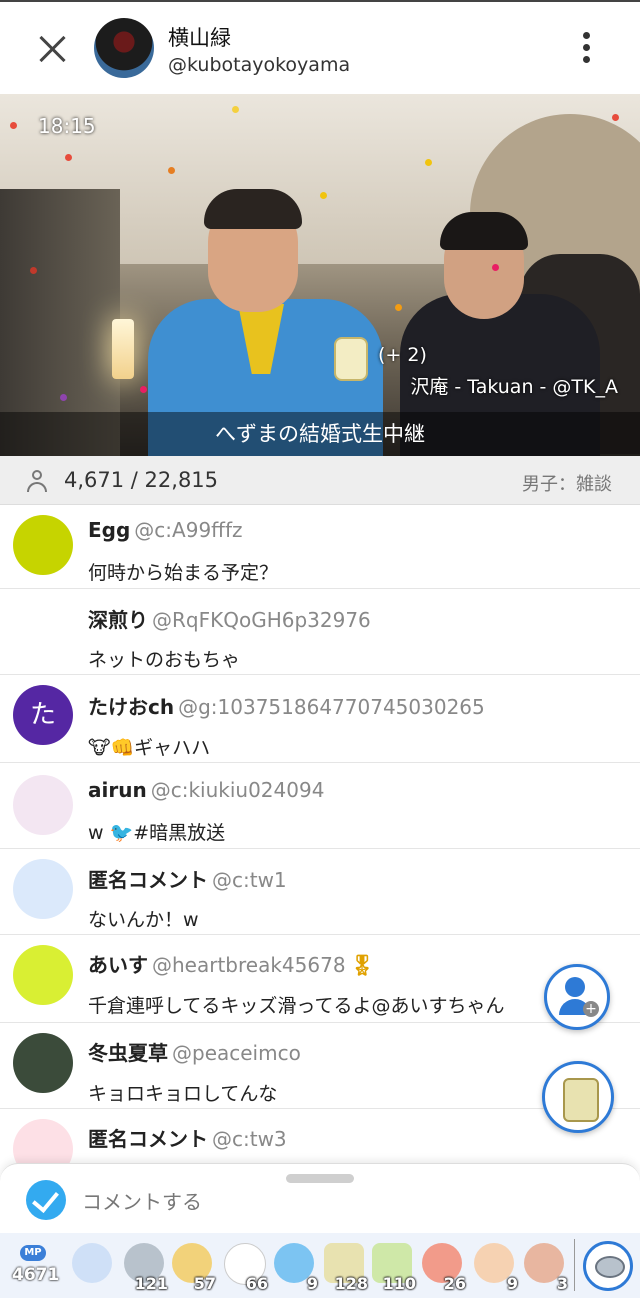 Image resolution: width=640 pixels, height=1298 pixels. I want to click on sushi-gift-icon: 26, so click(442, 1267).